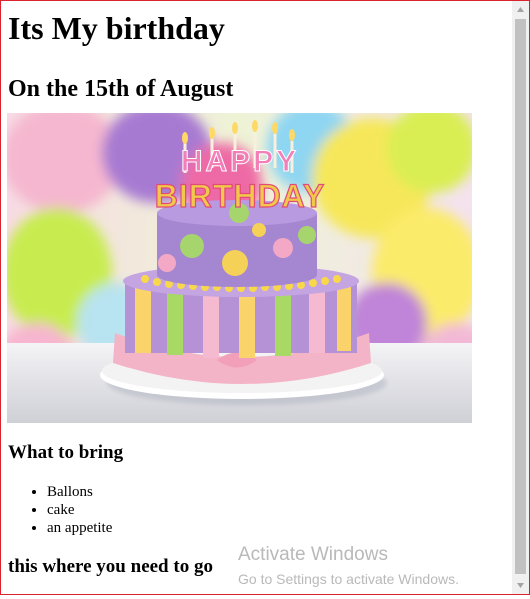 Image resolution: width=530 pixels, height=599 pixels. I want to click on bring-list: Ballons cake an appetite, so click(60, 510).